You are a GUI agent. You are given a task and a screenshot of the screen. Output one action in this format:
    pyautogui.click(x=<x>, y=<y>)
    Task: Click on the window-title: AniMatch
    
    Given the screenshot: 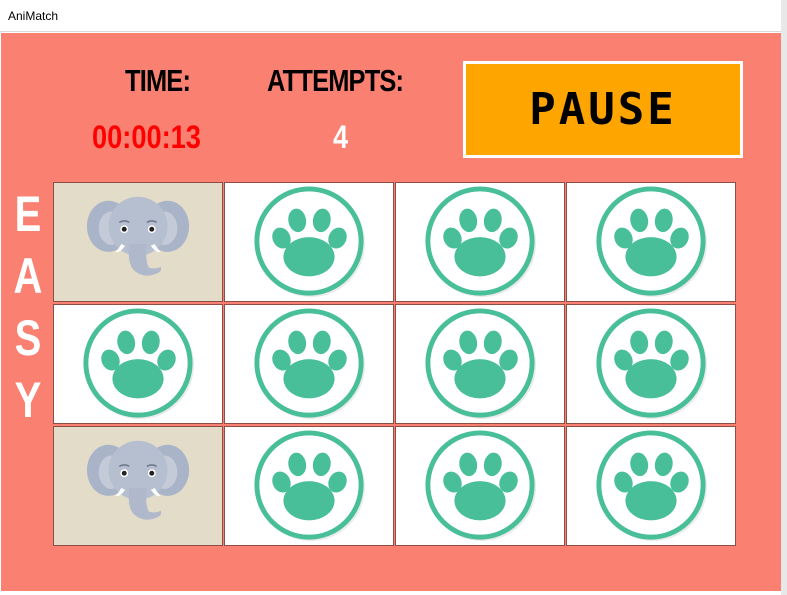 What is the action you would take?
    pyautogui.click(x=33, y=16)
    